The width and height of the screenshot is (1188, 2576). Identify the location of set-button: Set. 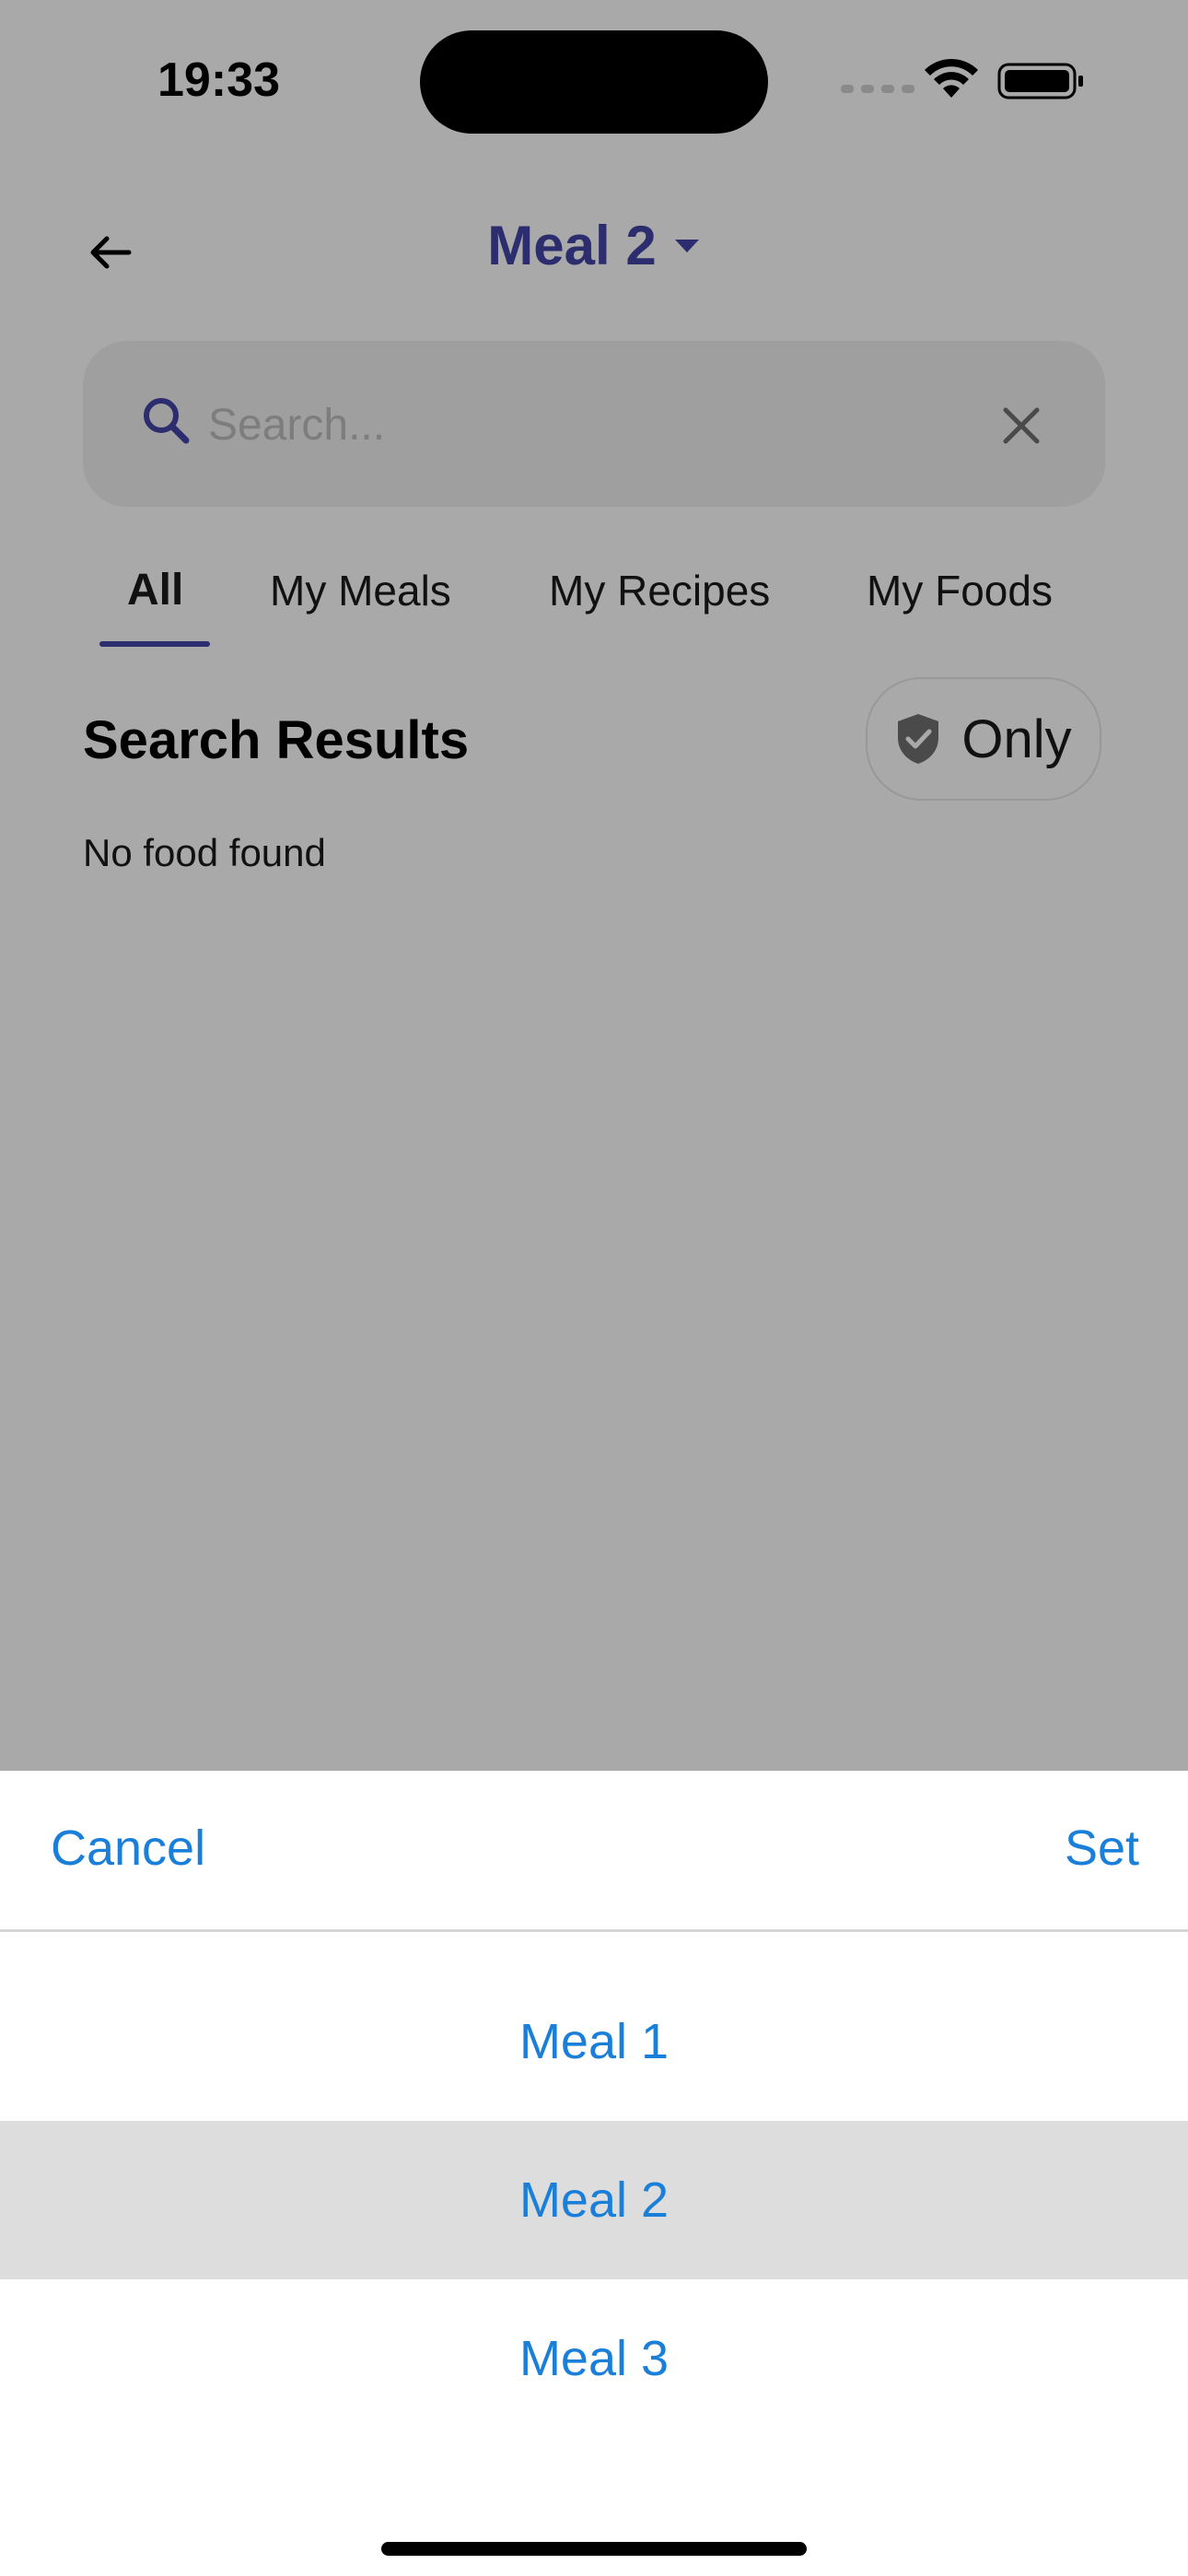
(1102, 1849).